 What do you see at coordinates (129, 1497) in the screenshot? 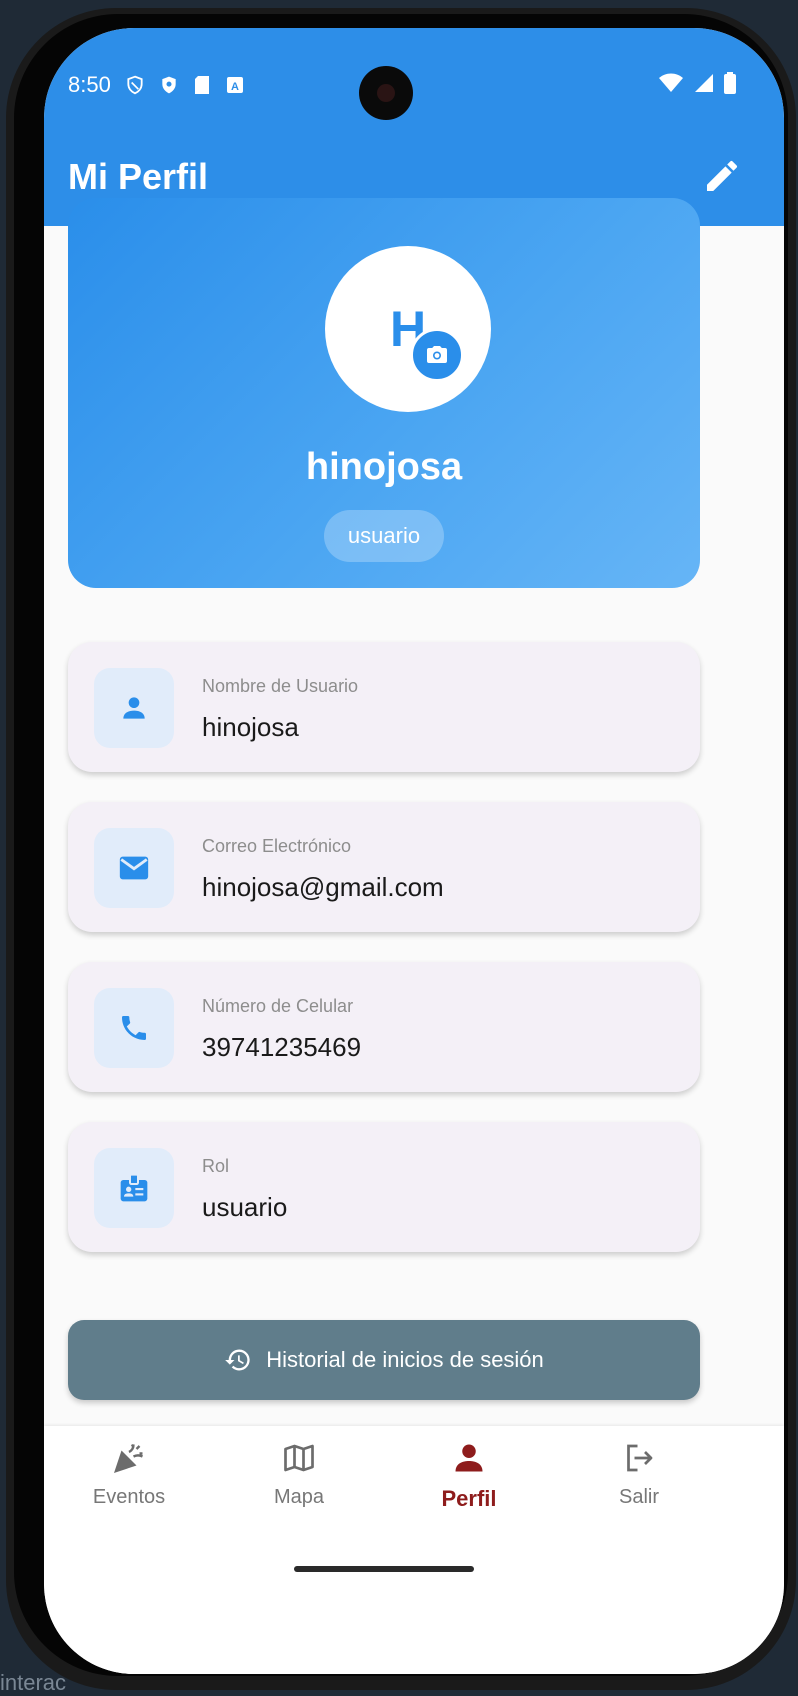
I see `nav-label: Eventos` at bounding box center [129, 1497].